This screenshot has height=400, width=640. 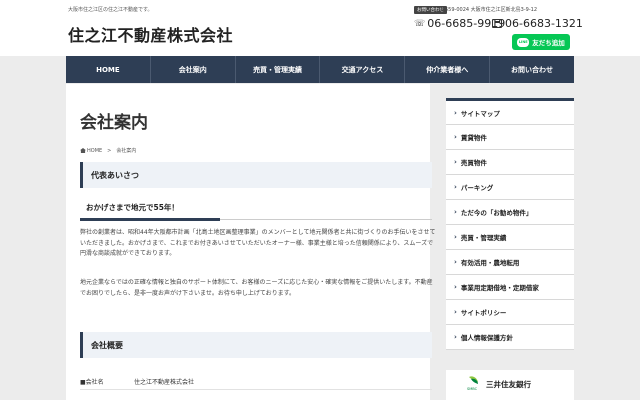 I want to click on main-nav: HOME 会社案内 売買・管理実績 交通アクセス 仲介業者様へ お問い合わせ, so click(x=320, y=69).